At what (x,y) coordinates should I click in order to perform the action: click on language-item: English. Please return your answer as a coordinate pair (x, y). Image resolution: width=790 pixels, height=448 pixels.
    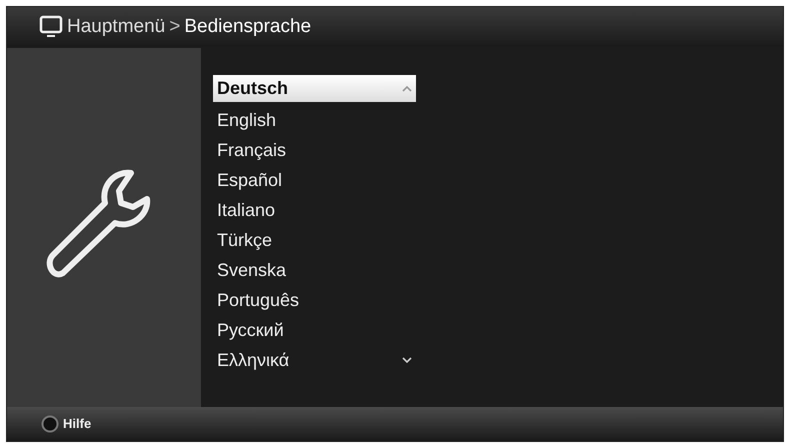
    Looking at the image, I should click on (314, 120).